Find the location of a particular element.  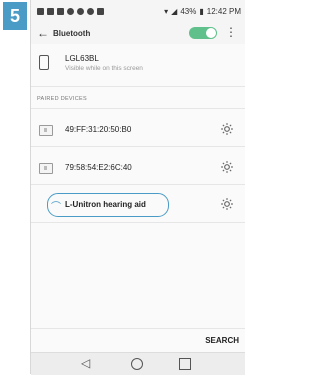

clock: 12:42 PM is located at coordinates (223, 11).